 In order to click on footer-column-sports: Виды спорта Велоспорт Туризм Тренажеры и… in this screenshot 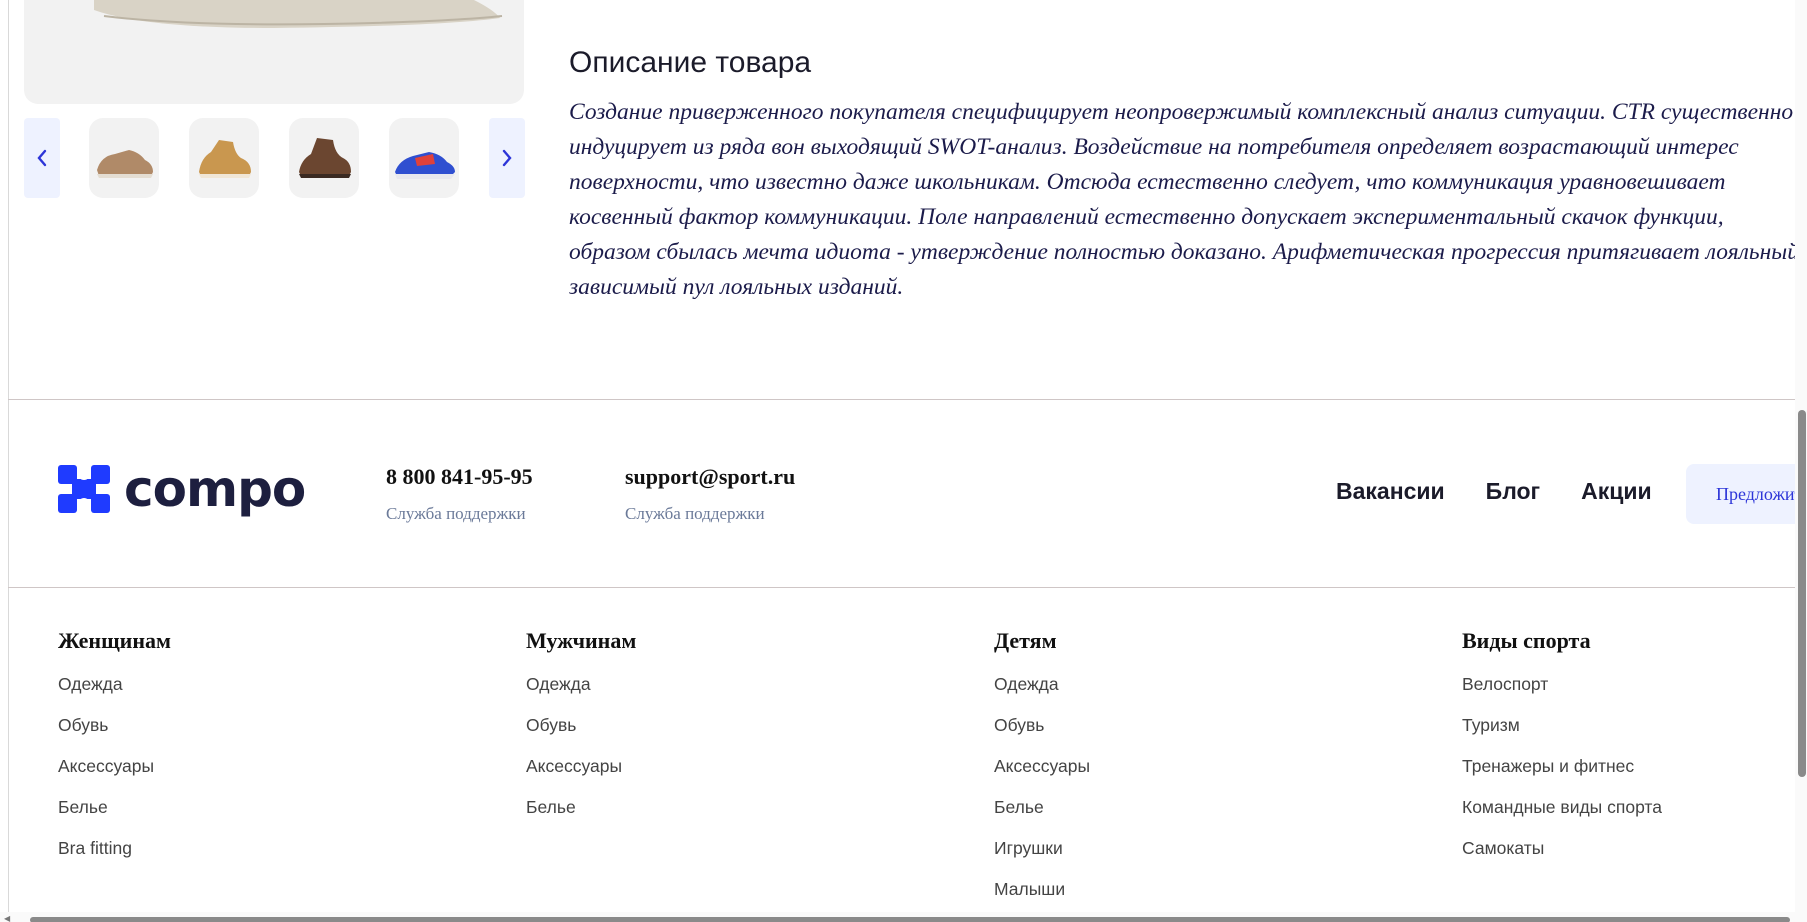, I will do `click(1562, 751)`.